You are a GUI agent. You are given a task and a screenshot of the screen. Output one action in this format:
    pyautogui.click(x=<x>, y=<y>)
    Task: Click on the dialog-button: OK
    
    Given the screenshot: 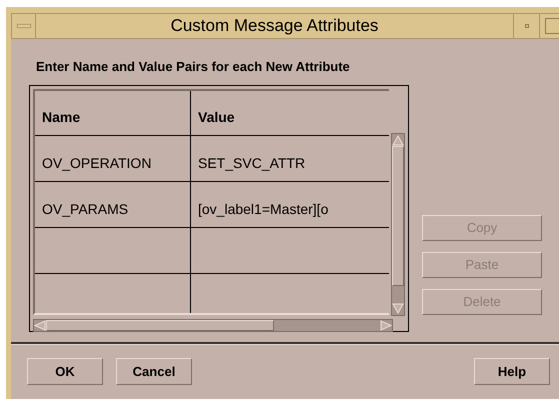 What is the action you would take?
    pyautogui.click(x=65, y=371)
    